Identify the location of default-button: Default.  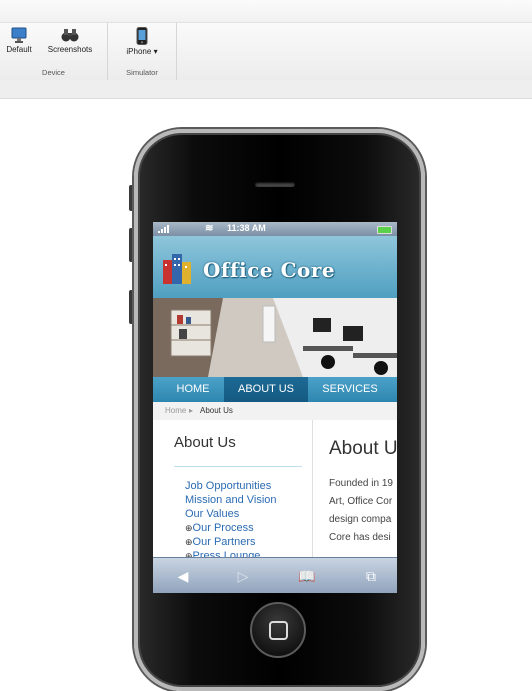
(19, 40).